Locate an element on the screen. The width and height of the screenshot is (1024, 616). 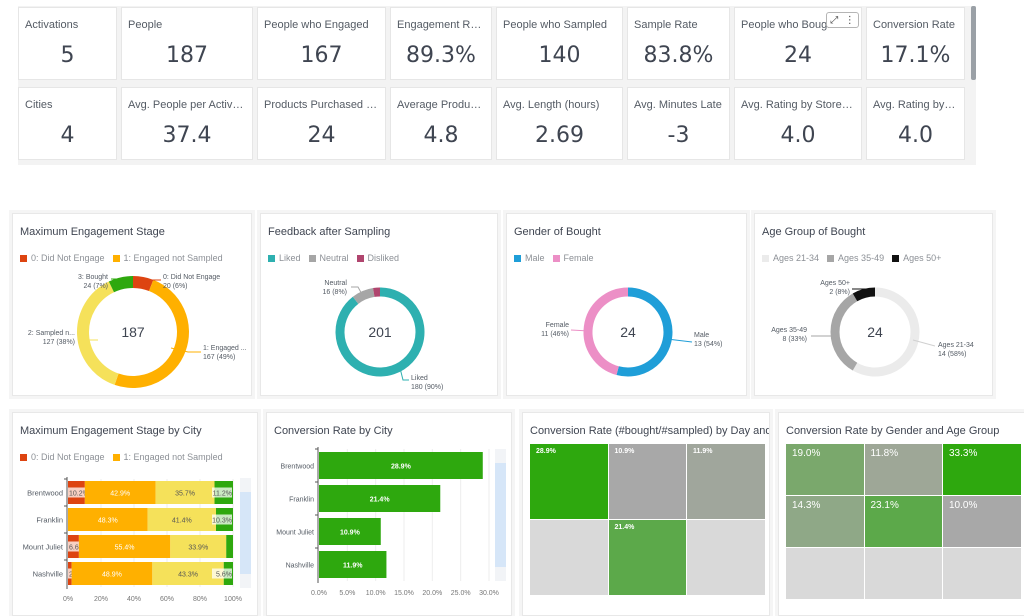
kpi-tile: Activations 5 is located at coordinates (67, 43).